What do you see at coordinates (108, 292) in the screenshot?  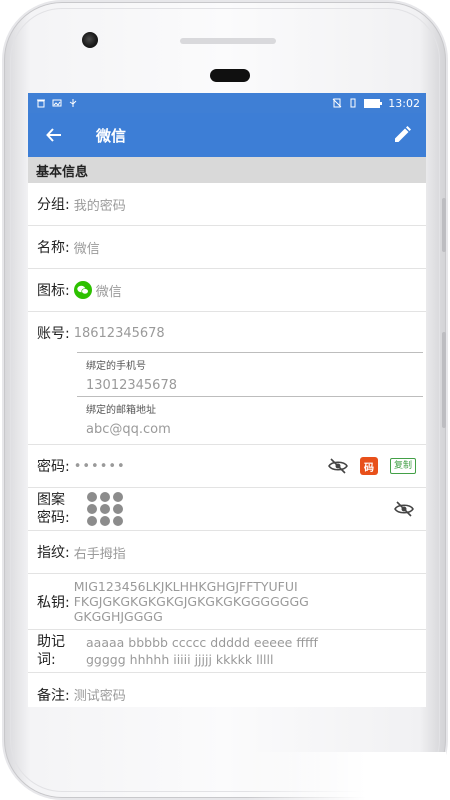 I see `icon-value: 微信` at bounding box center [108, 292].